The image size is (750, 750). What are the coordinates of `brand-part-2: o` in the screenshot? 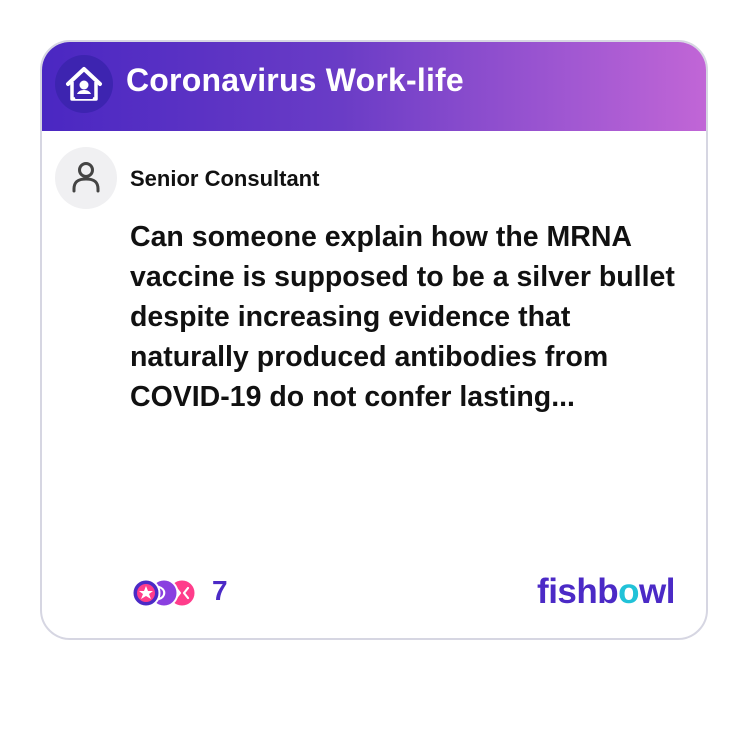 It's located at (629, 591).